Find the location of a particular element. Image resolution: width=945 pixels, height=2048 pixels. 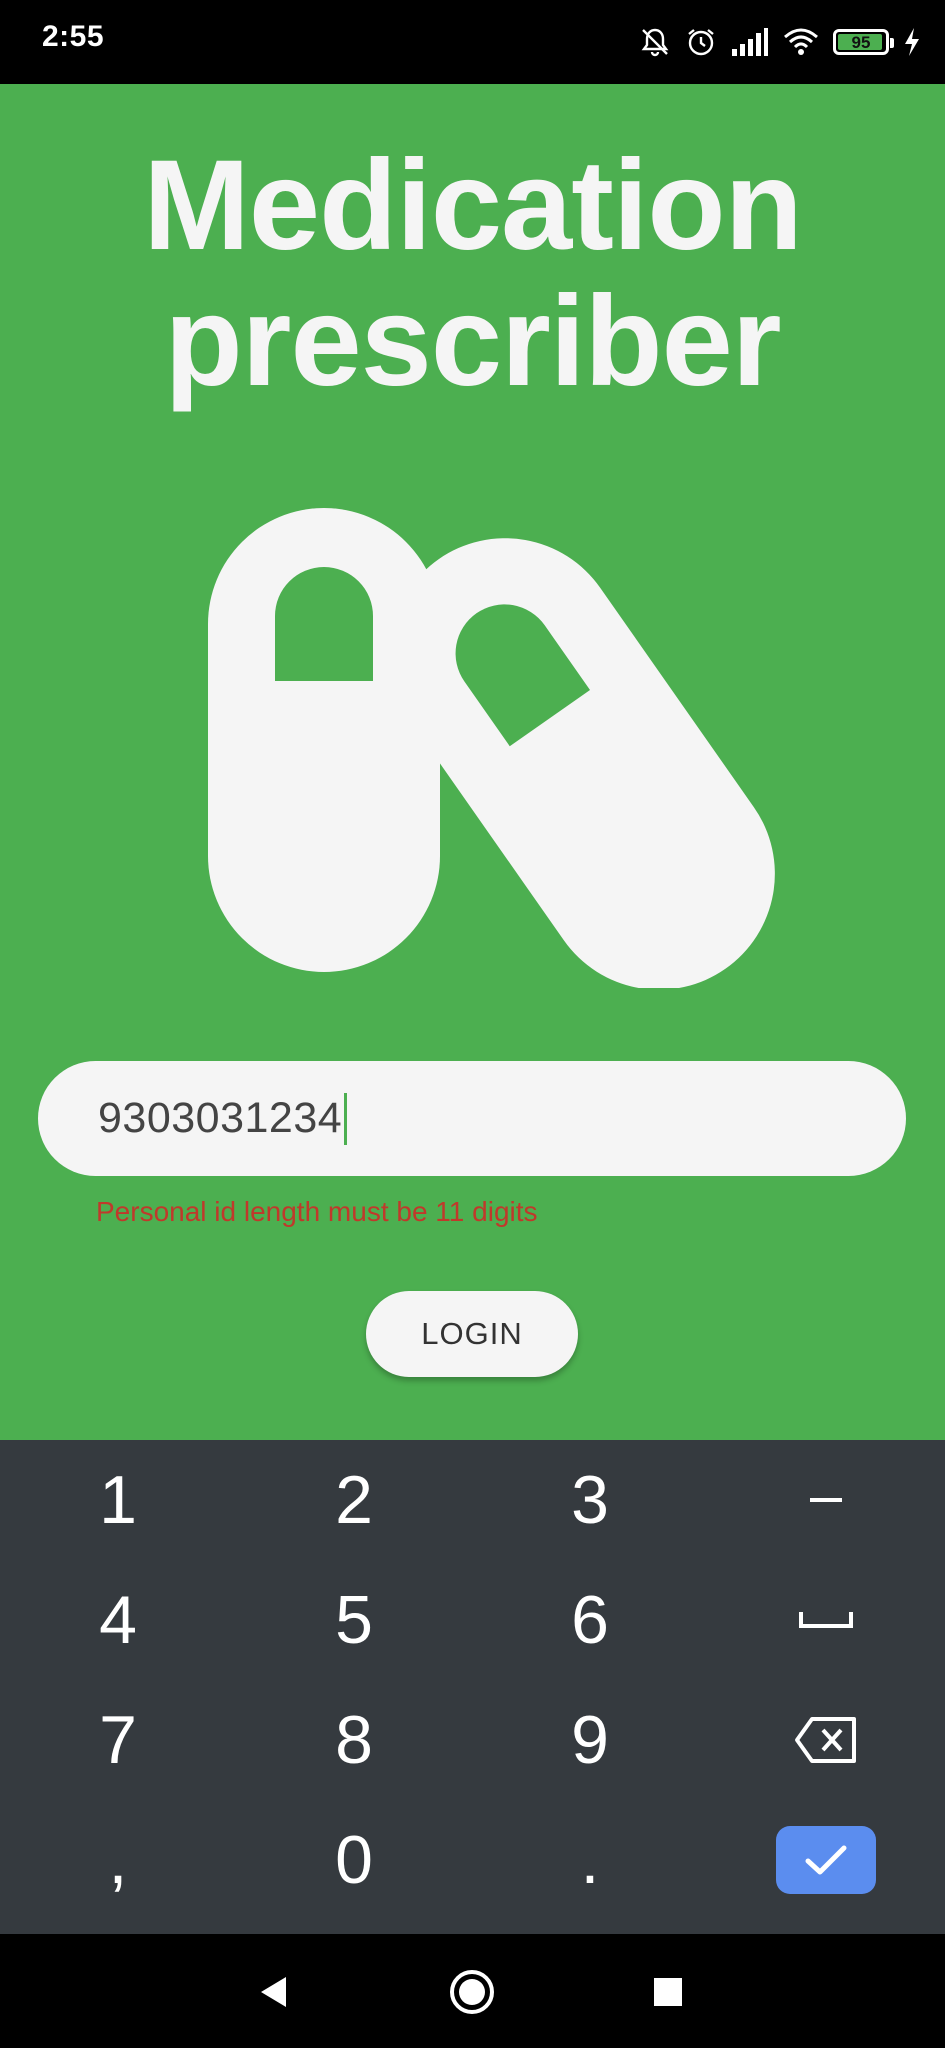

key-1: 1 is located at coordinates (118, 1500).